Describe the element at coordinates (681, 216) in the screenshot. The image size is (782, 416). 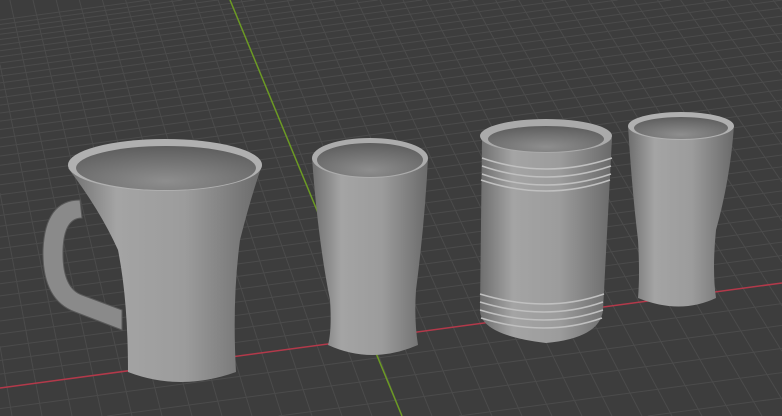
I see `pint-glass-body` at that location.